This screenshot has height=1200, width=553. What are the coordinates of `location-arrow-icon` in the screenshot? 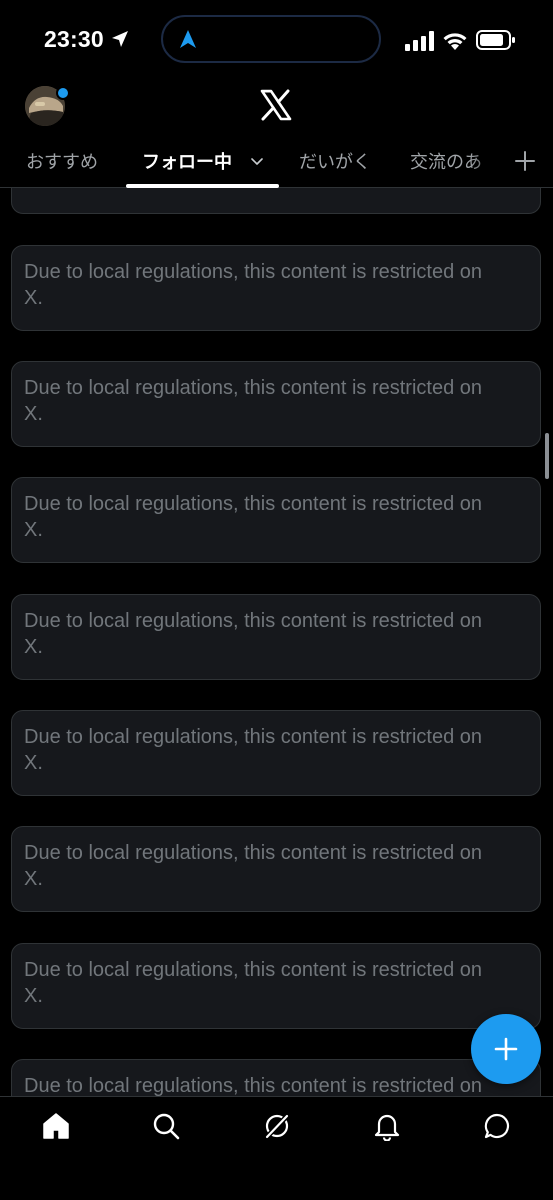 It's located at (120, 39).